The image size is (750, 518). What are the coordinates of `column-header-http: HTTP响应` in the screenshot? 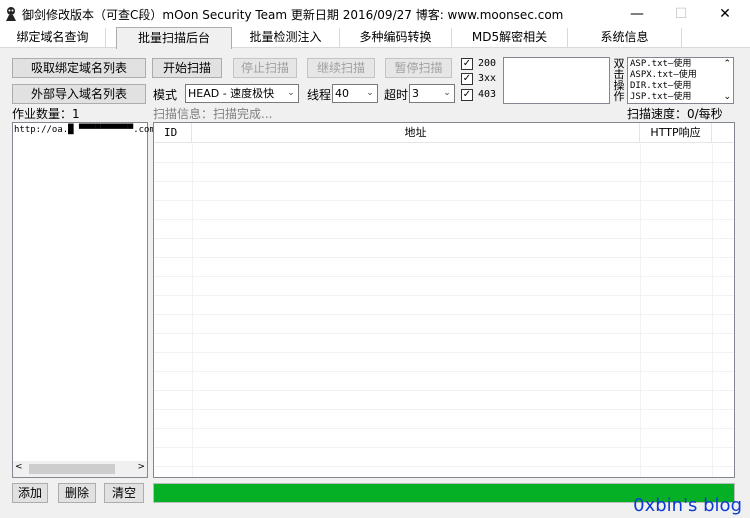 It's located at (676, 133).